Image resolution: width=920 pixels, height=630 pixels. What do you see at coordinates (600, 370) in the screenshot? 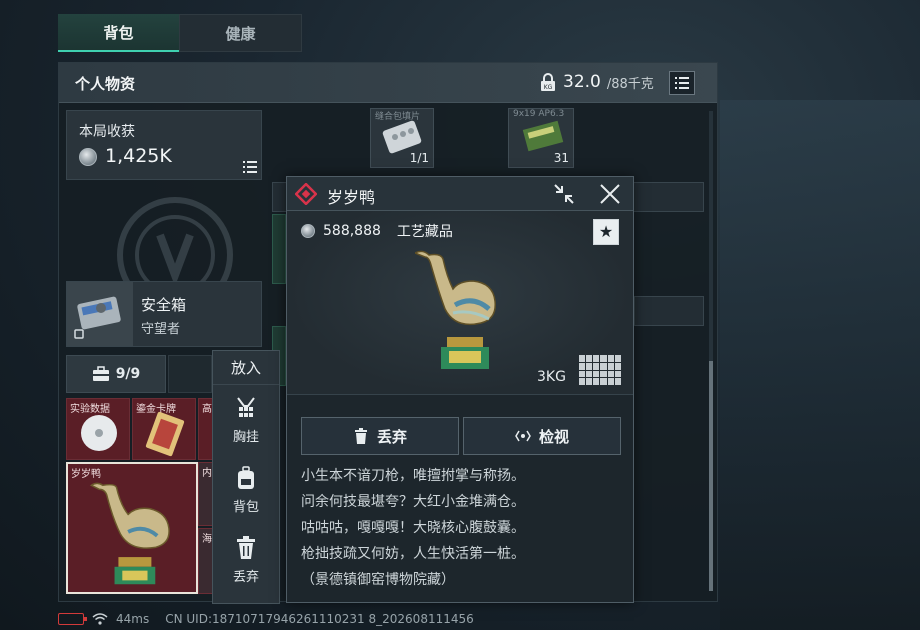
I see `item-size-grid-icon` at bounding box center [600, 370].